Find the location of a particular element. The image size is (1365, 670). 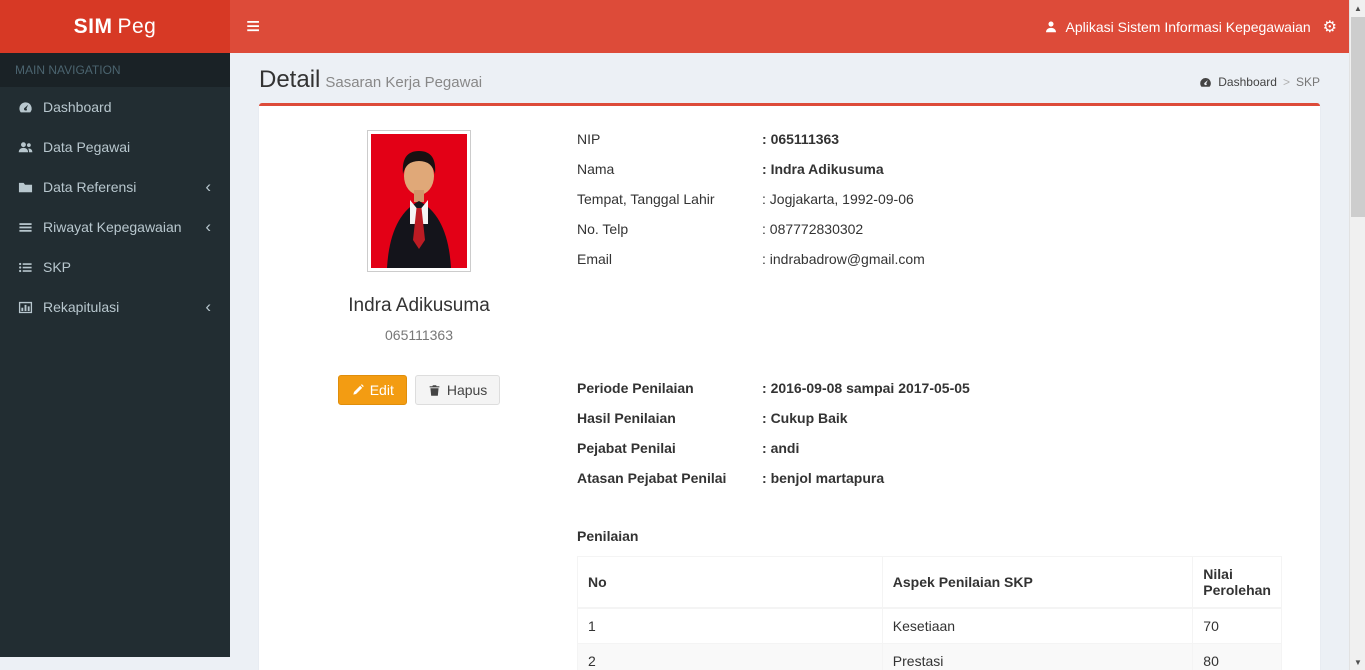

scrollbar-thumb is located at coordinates (1358, 117).